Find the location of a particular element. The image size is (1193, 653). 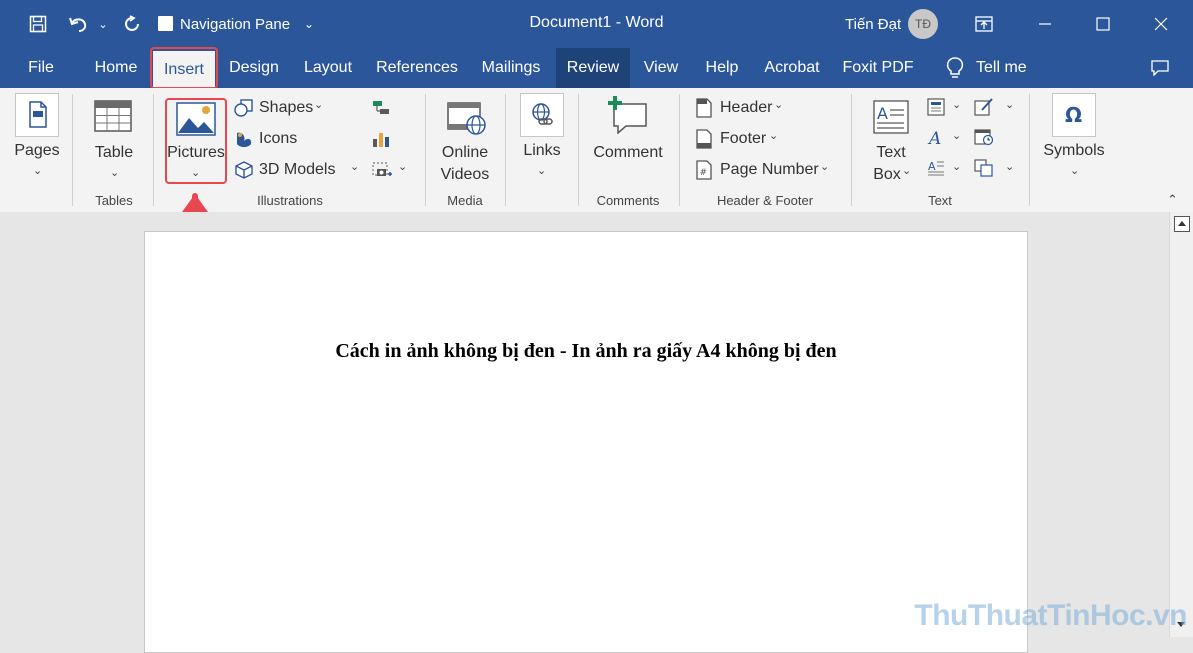

symbols-icon: Ω is located at coordinates (1074, 115).